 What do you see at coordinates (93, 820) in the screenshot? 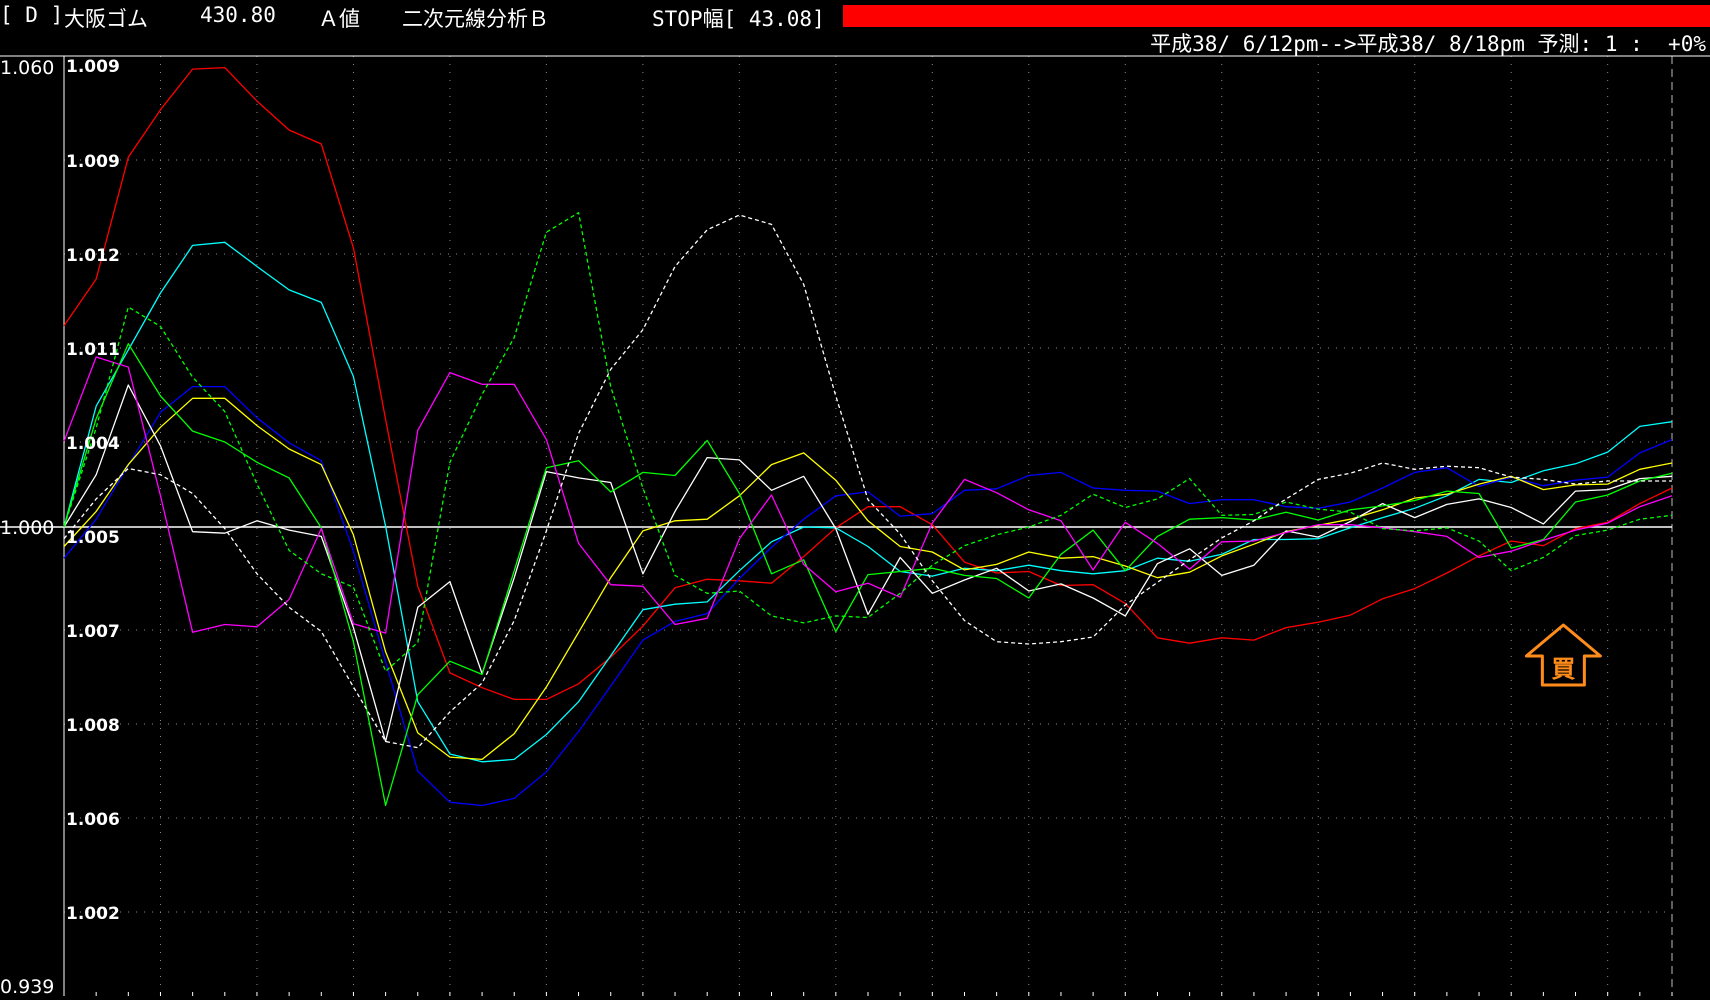
I see `y-axis-inner-label: 1.006` at bounding box center [93, 820].